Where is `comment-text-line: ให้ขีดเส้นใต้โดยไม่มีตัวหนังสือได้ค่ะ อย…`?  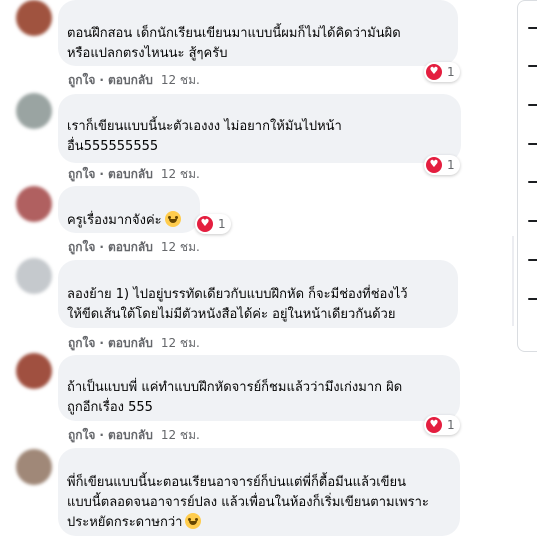 comment-text-line: ให้ขีดเส้นใต้โดยไม่มีตัวหนังสือได้ค่ะ อย… is located at coordinates (231, 314).